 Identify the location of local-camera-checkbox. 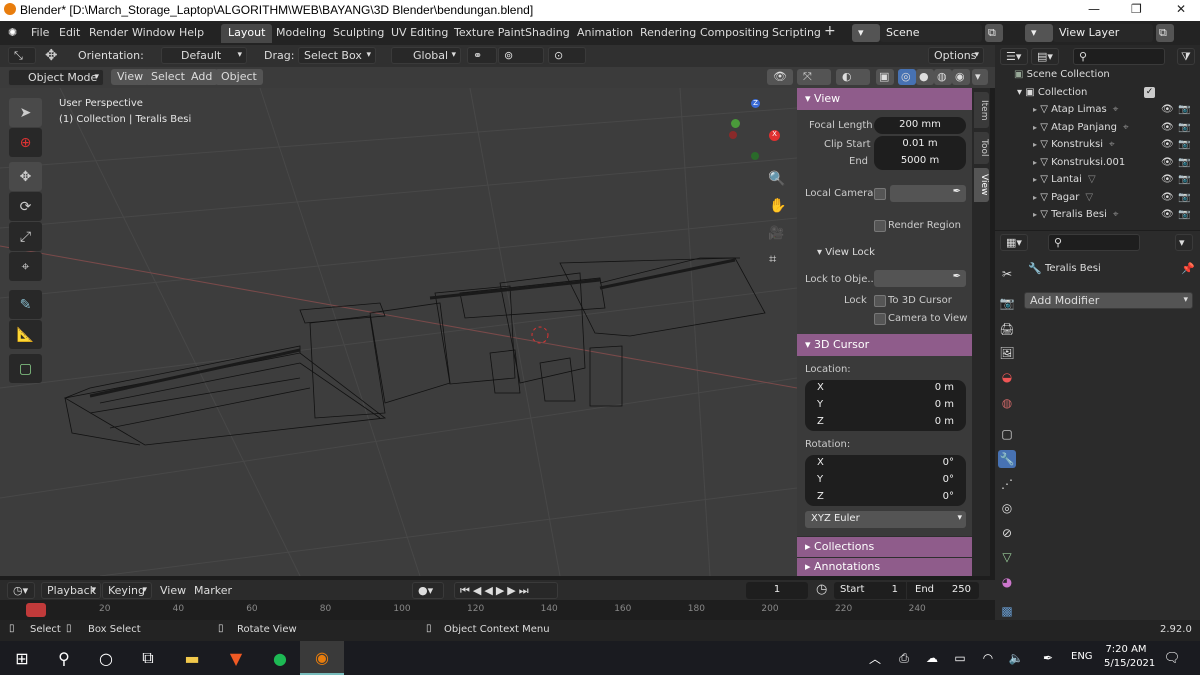
(880, 194).